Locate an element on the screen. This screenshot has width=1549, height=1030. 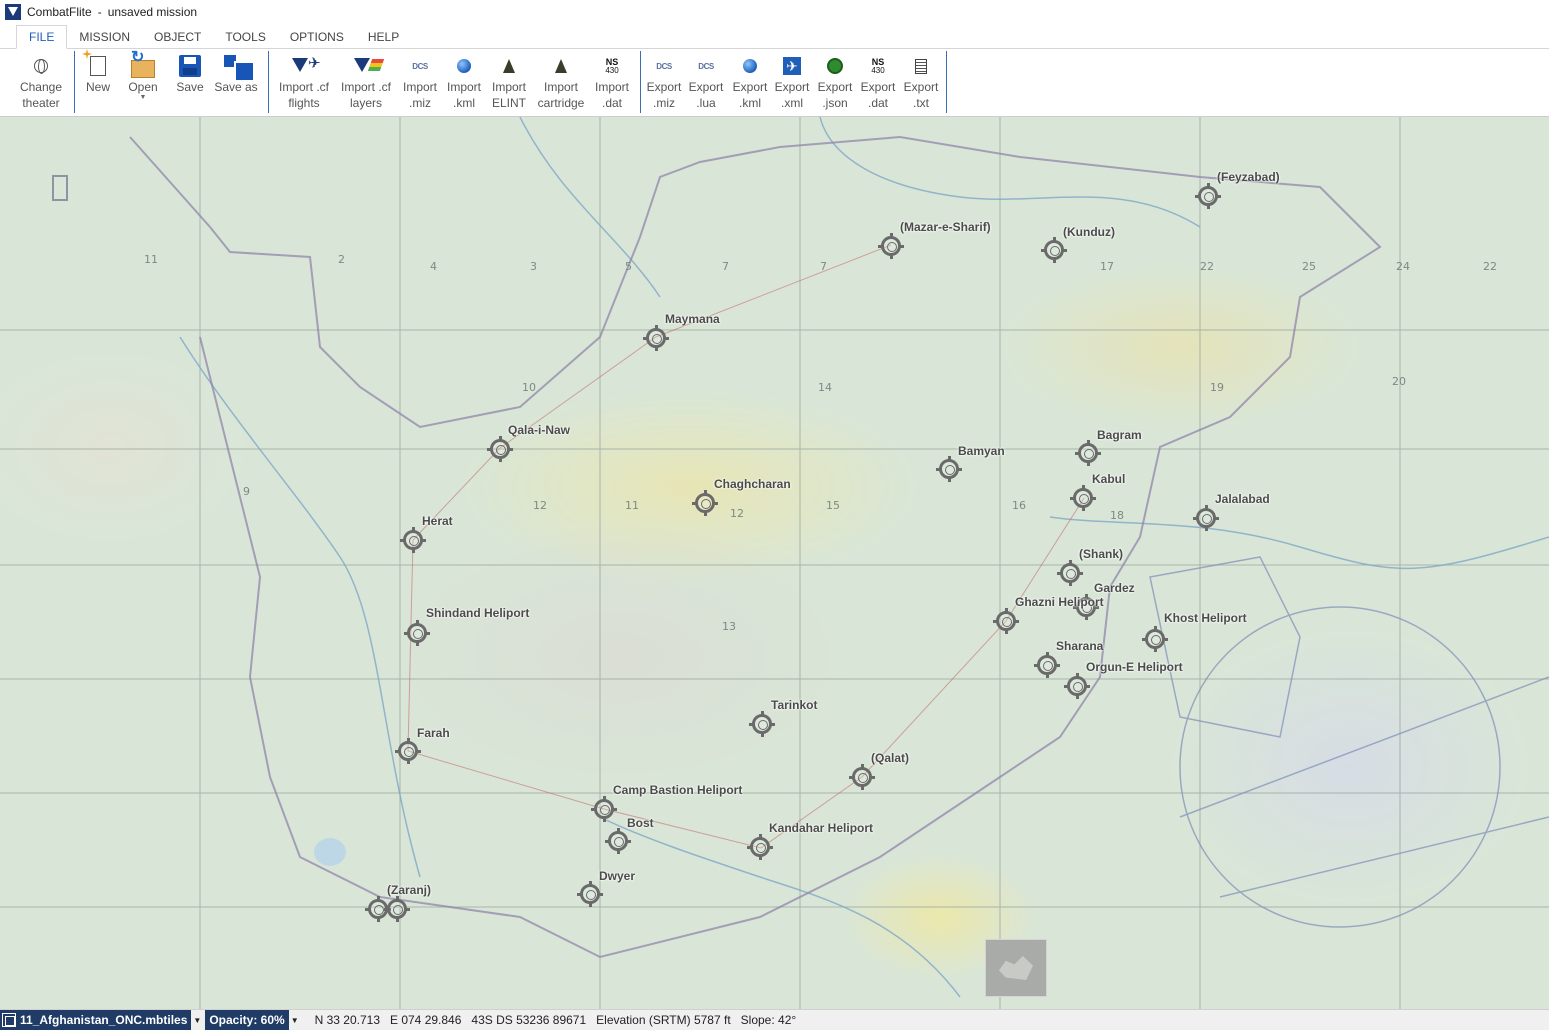
globe-icon is located at coordinates (41, 66).